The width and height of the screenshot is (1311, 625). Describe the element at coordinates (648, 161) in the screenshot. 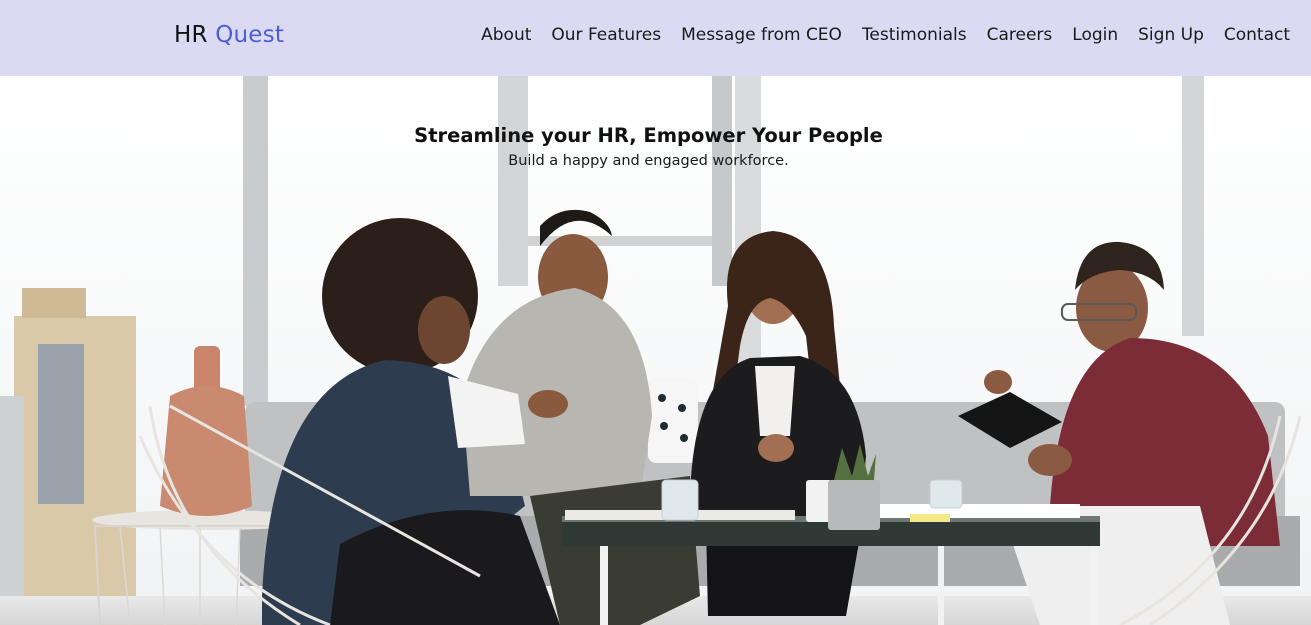

I see `hero-subtitle: Build a happy and engaged workforce.` at that location.